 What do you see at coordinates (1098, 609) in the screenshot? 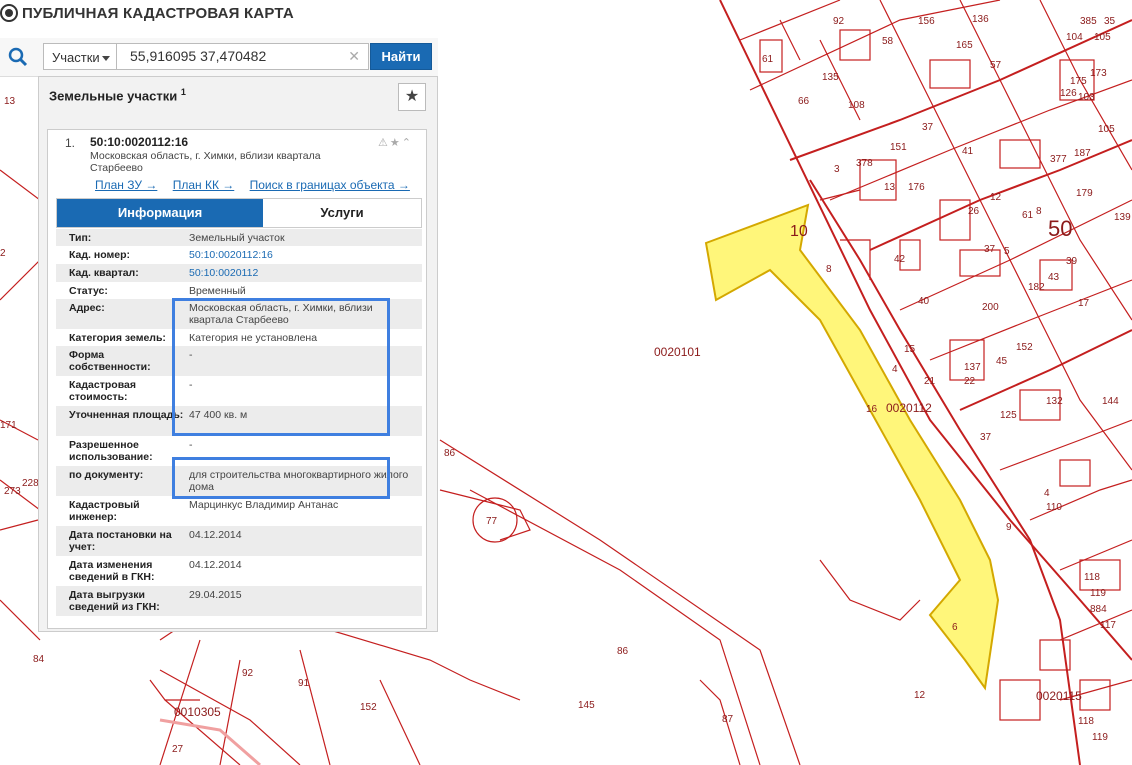
I see `map-label: 884` at bounding box center [1098, 609].